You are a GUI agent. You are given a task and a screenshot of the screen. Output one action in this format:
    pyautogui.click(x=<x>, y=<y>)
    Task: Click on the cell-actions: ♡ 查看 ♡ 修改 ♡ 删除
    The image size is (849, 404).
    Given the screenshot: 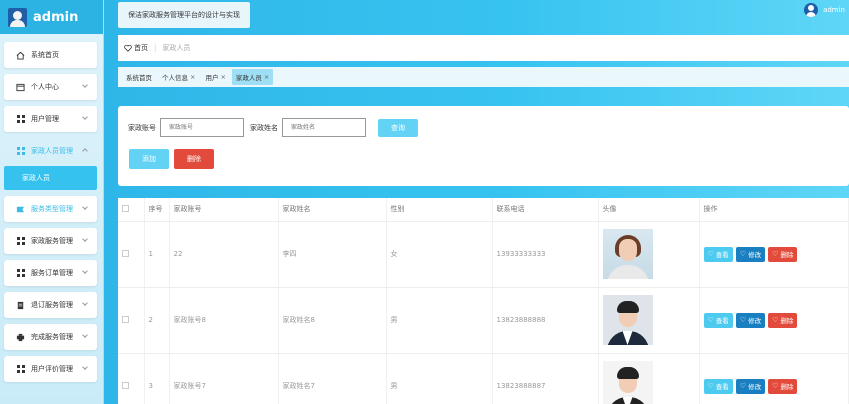 What is the action you would take?
    pyautogui.click(x=774, y=254)
    